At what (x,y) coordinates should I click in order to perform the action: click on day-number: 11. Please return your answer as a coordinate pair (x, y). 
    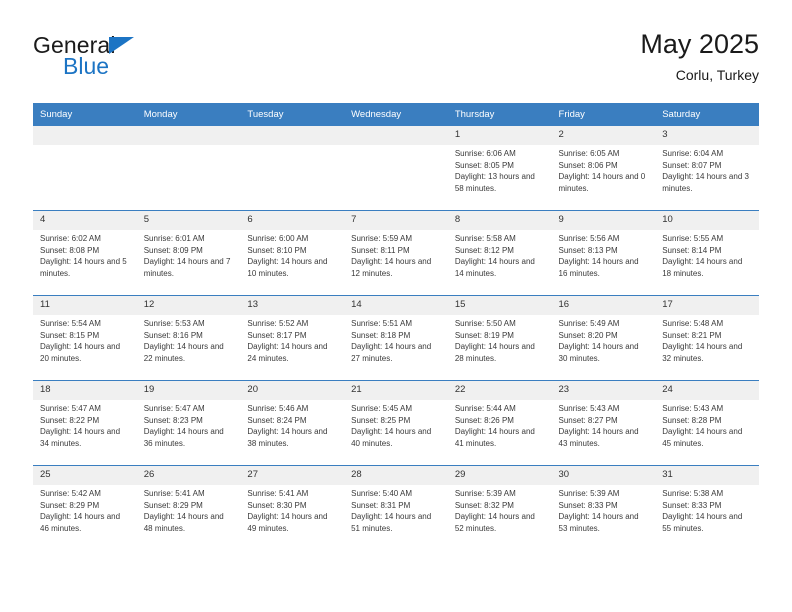
    Looking at the image, I should click on (85, 305).